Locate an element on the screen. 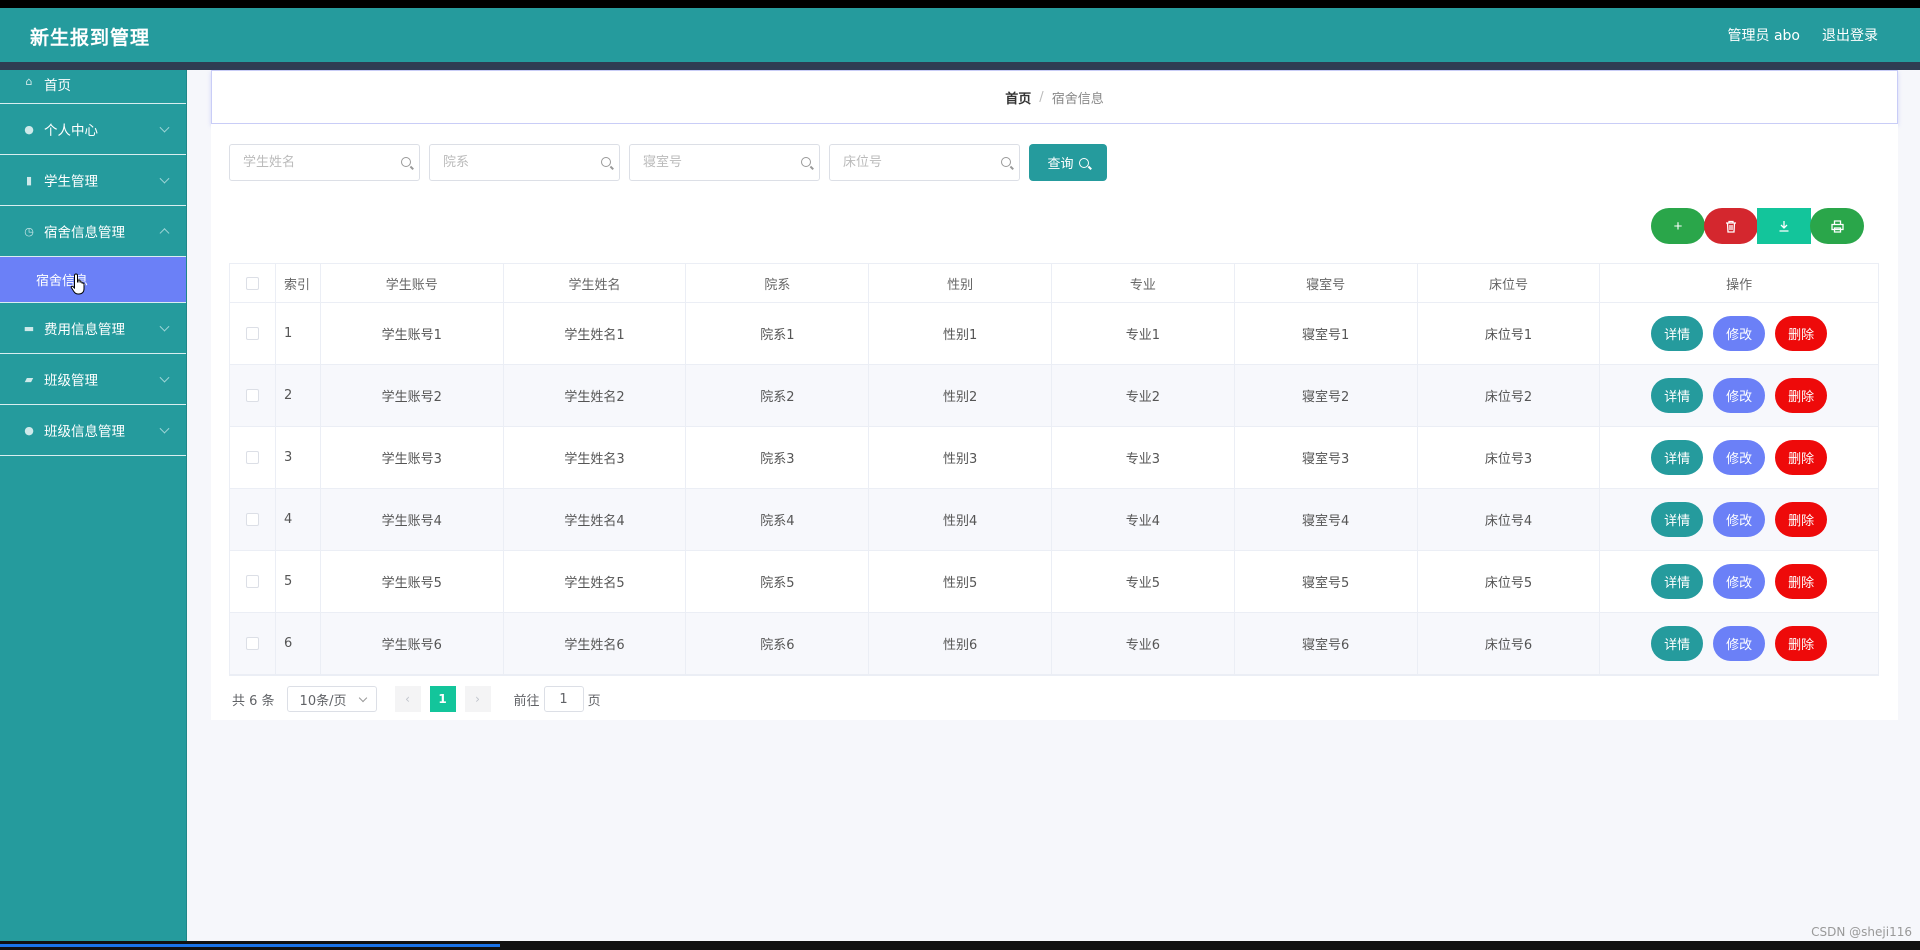  student-name-input is located at coordinates (324, 162).